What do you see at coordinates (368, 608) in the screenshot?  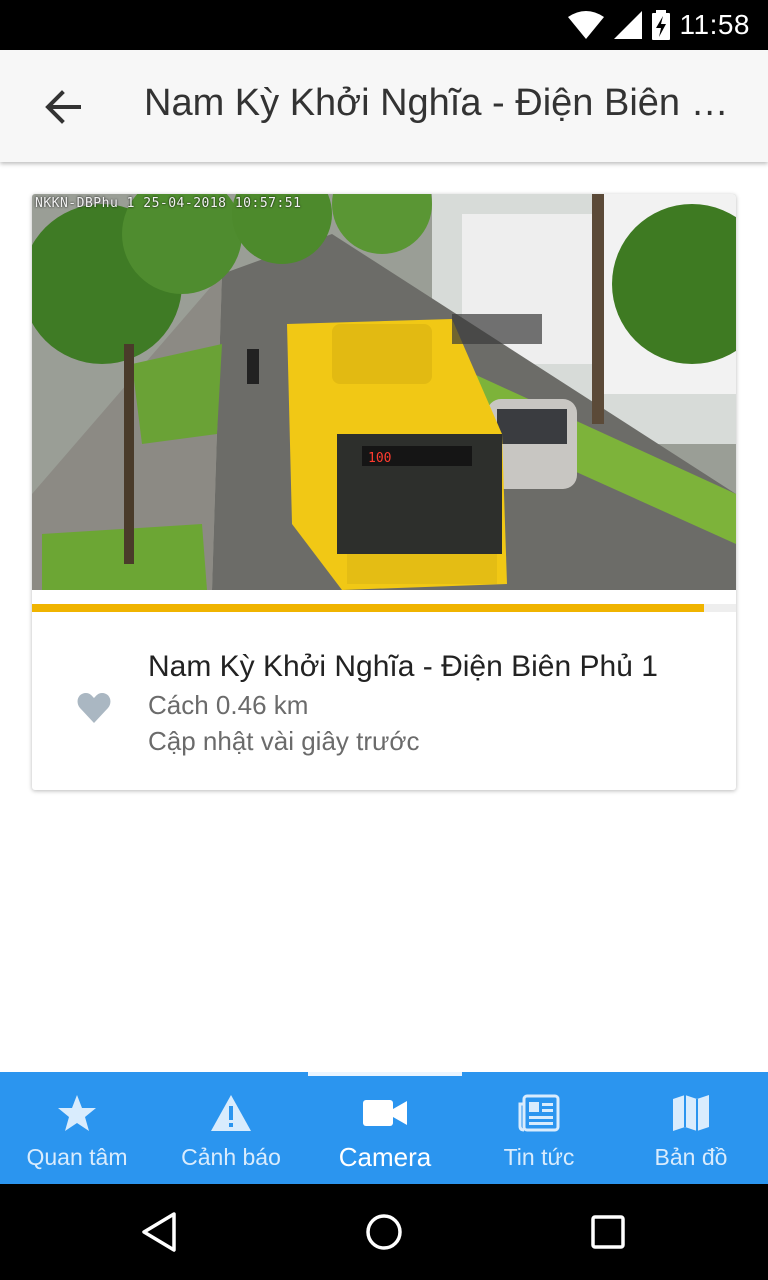 I see `refresh-progress-fill` at bounding box center [368, 608].